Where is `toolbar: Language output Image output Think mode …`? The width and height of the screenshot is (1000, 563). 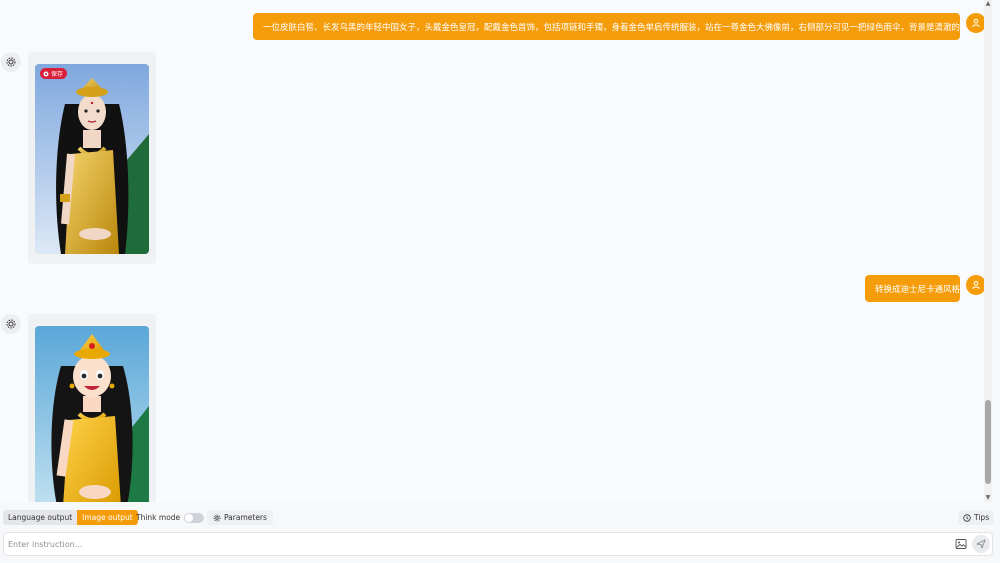
toolbar: Language output Image output Think mode … is located at coordinates (500, 517).